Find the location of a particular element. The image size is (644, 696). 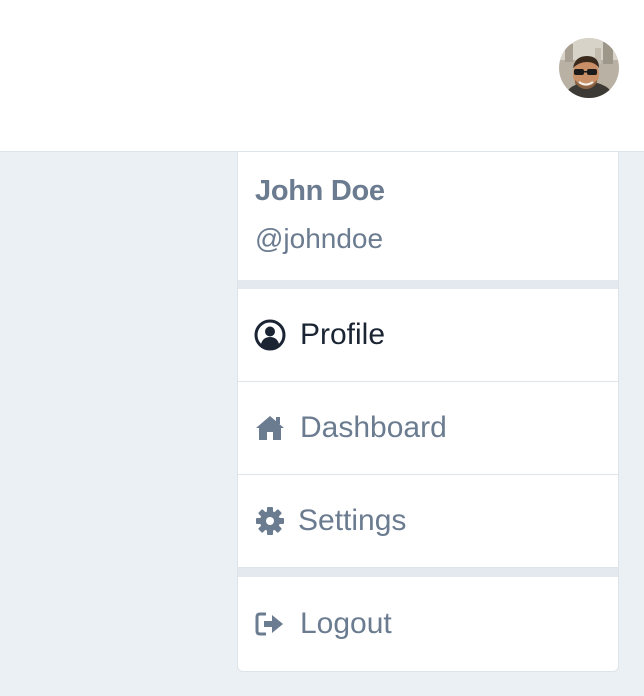

user-handle: @johndoe is located at coordinates (319, 238).